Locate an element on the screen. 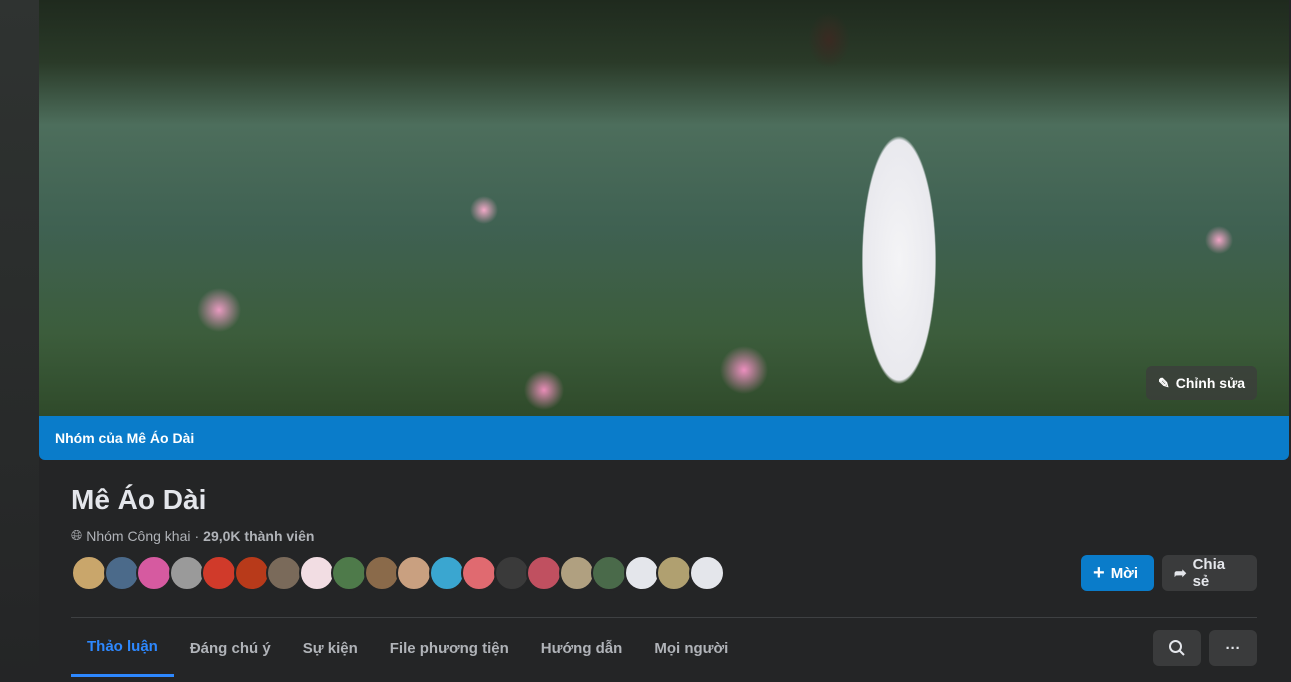  member-count: 29,0K thành viên is located at coordinates (258, 536).